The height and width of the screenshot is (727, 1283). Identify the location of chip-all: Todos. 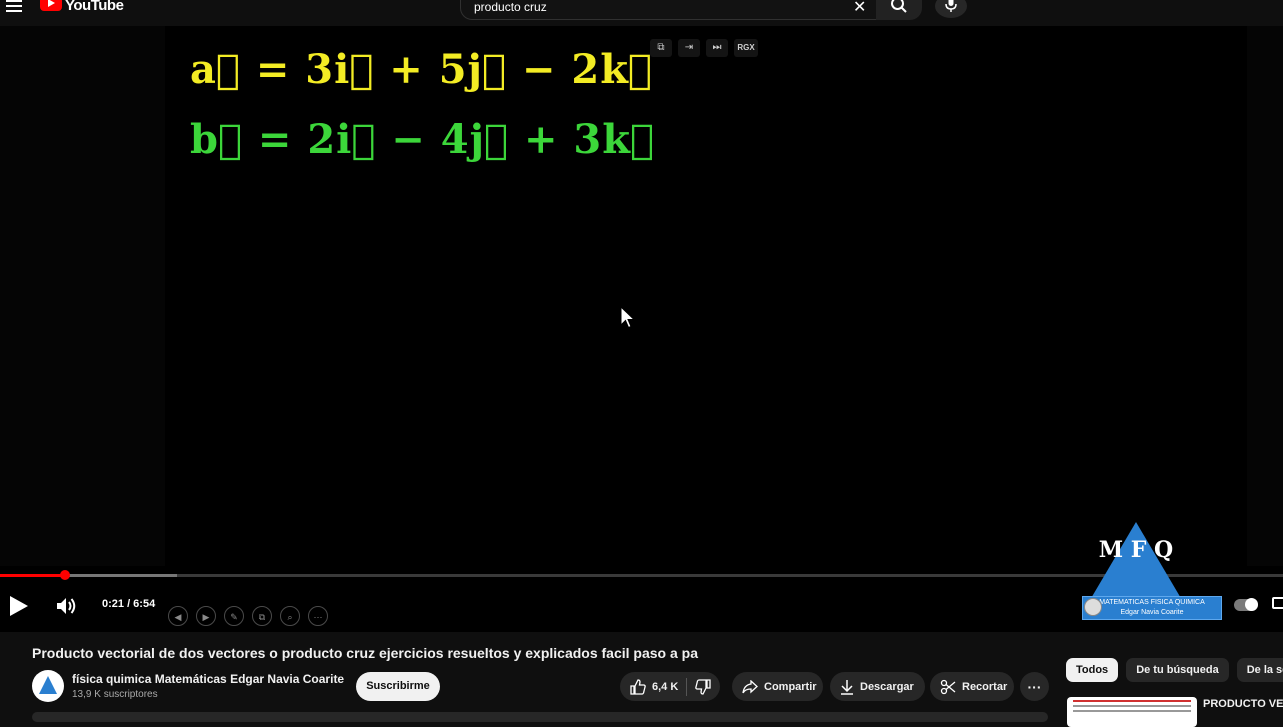
(1092, 670).